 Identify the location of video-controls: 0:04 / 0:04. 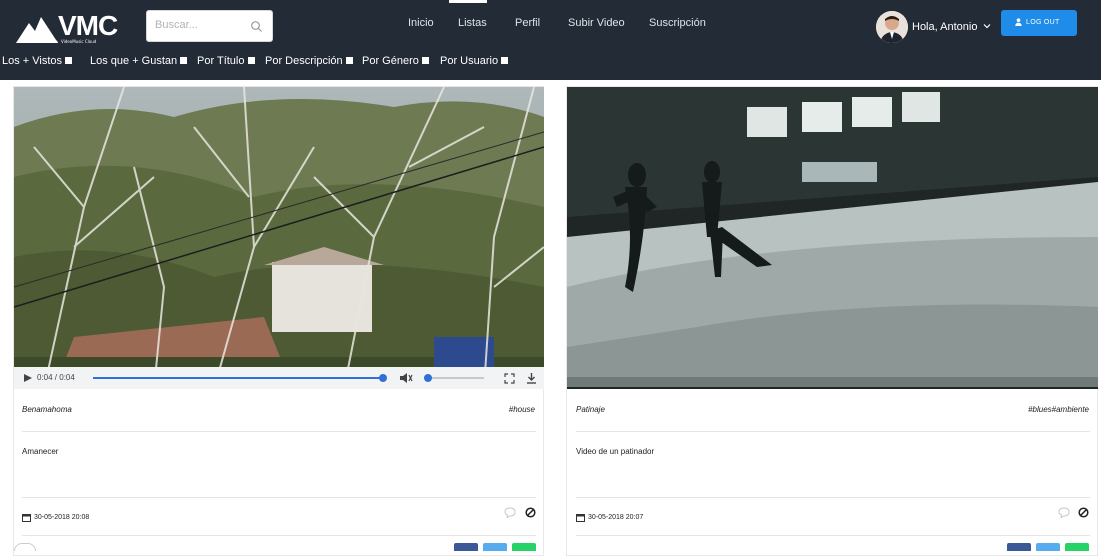
(279, 378).